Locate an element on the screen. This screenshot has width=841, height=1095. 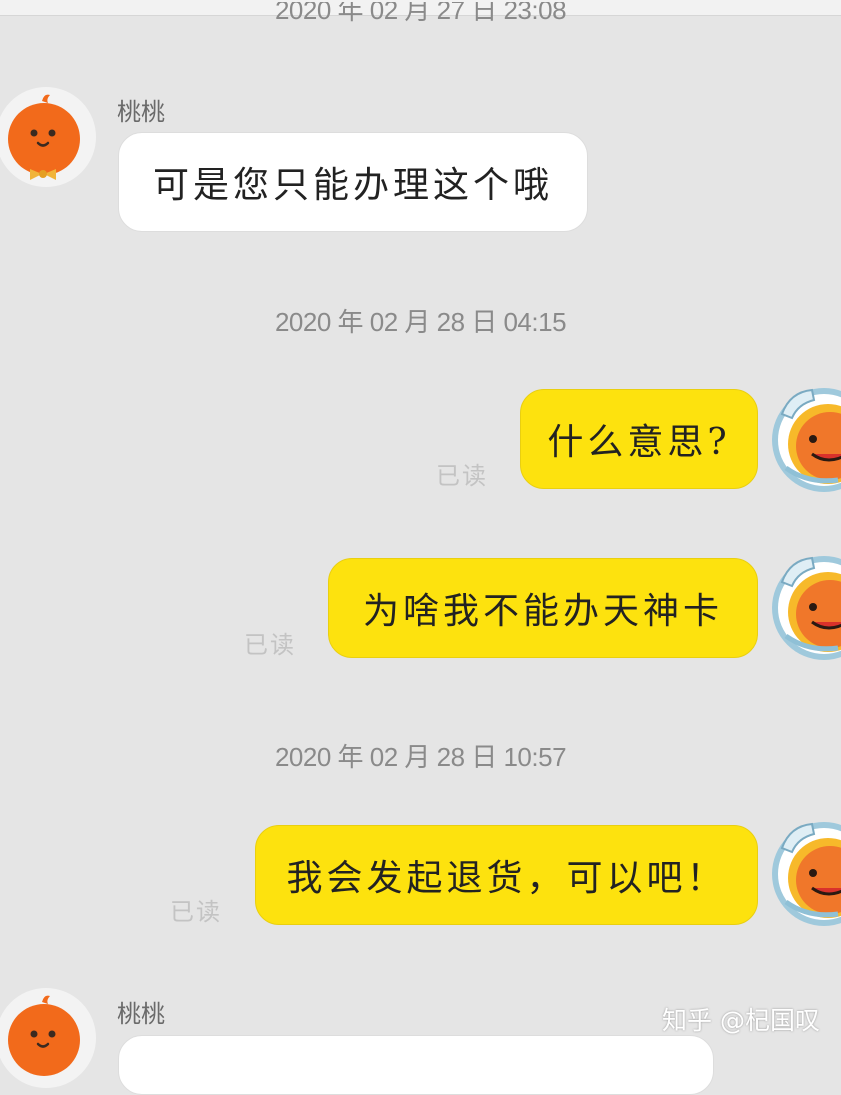
incoming-message-bubble is located at coordinates (416, 1065).